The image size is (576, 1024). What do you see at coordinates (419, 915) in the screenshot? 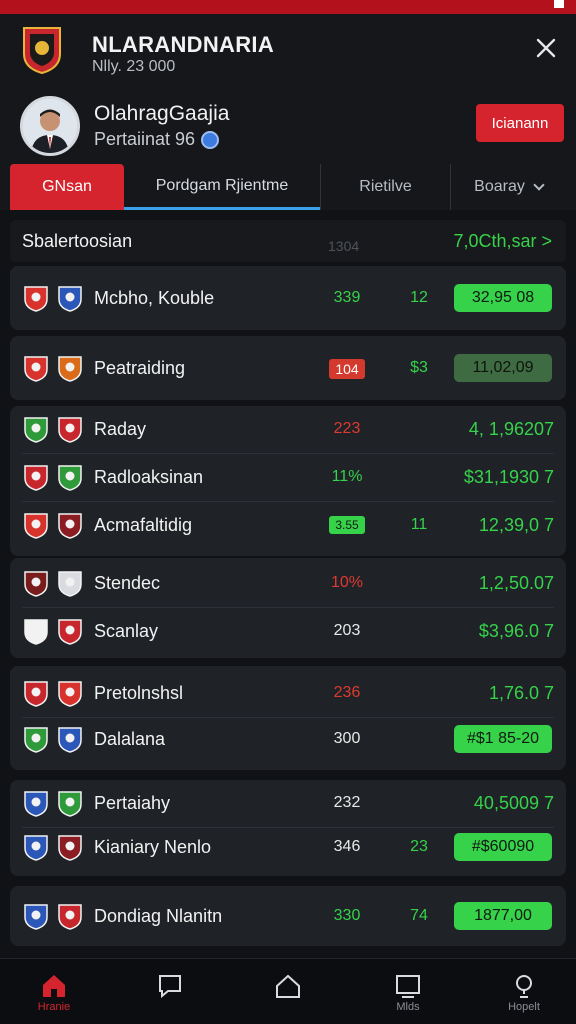
I see `stat-secondary: 74` at bounding box center [419, 915].